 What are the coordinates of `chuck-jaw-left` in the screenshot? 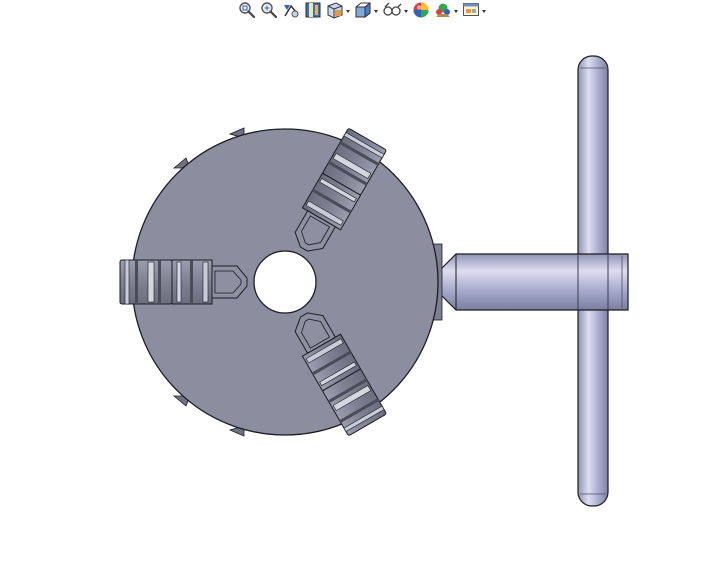 It's located at (183, 282).